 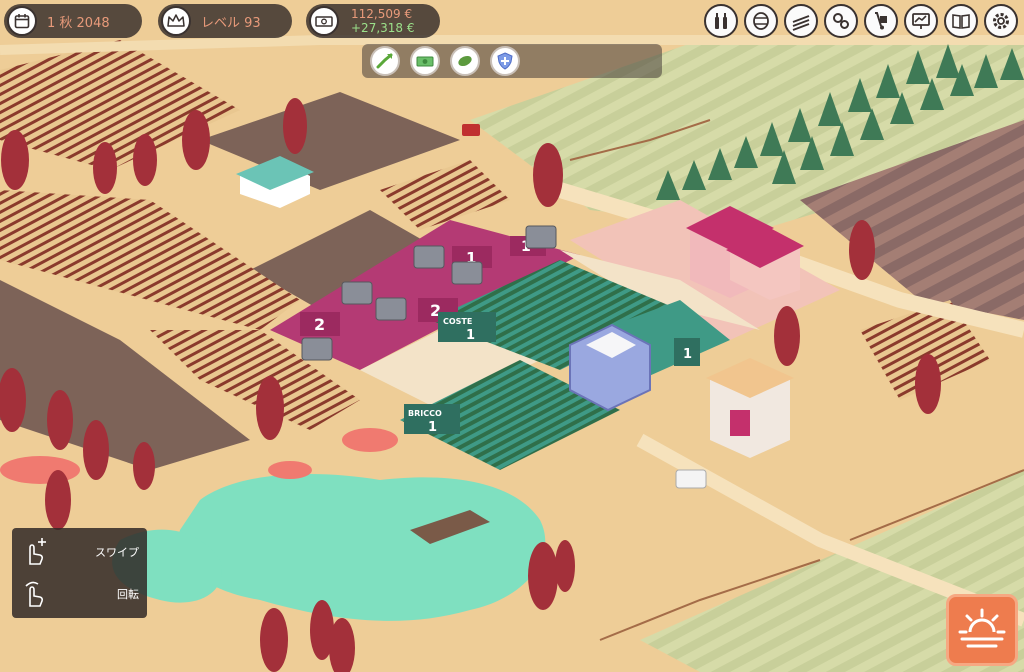 What do you see at coordinates (34, 594) in the screenshot?
I see `rotate-gesture-icon` at bounding box center [34, 594].